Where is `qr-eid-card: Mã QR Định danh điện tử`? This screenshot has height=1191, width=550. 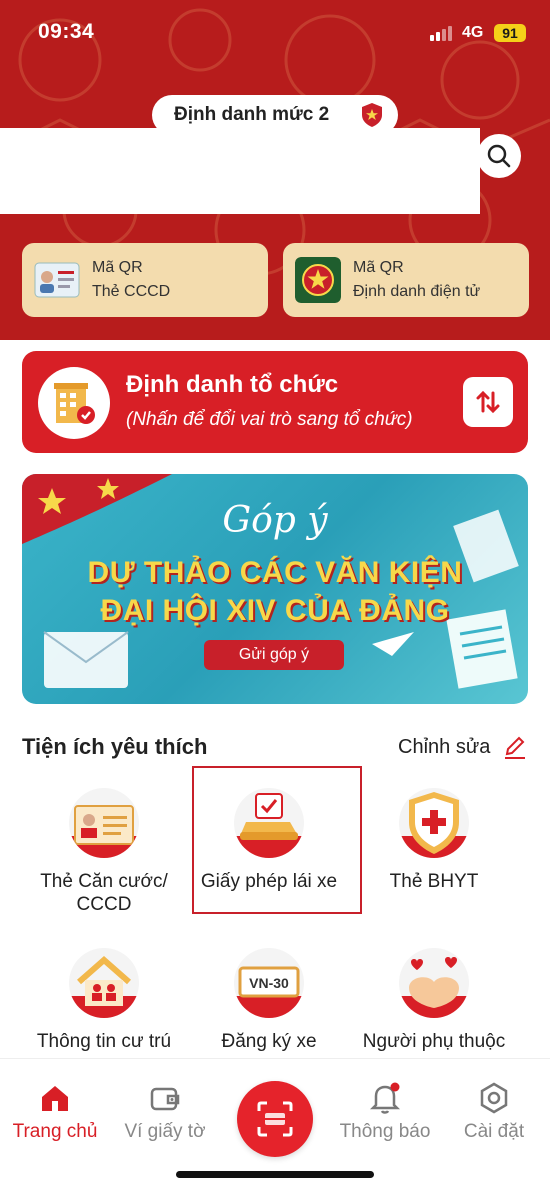 qr-eid-card: Mã QR Định danh điện tử is located at coordinates (406, 280).